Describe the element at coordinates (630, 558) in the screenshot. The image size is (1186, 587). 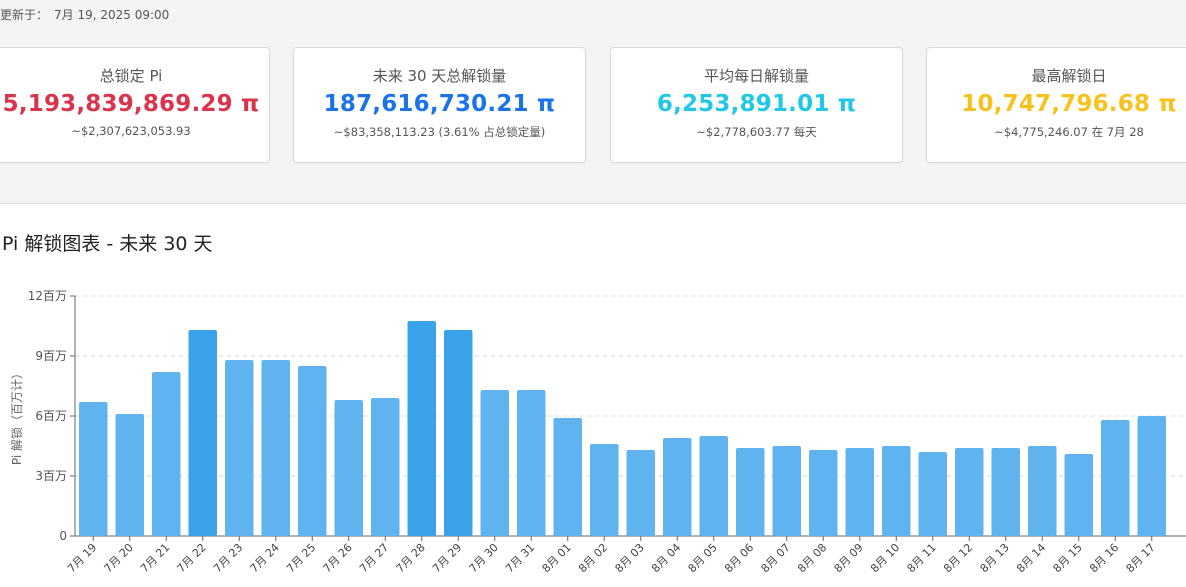
I see `x-tick-label: 8月 03` at that location.